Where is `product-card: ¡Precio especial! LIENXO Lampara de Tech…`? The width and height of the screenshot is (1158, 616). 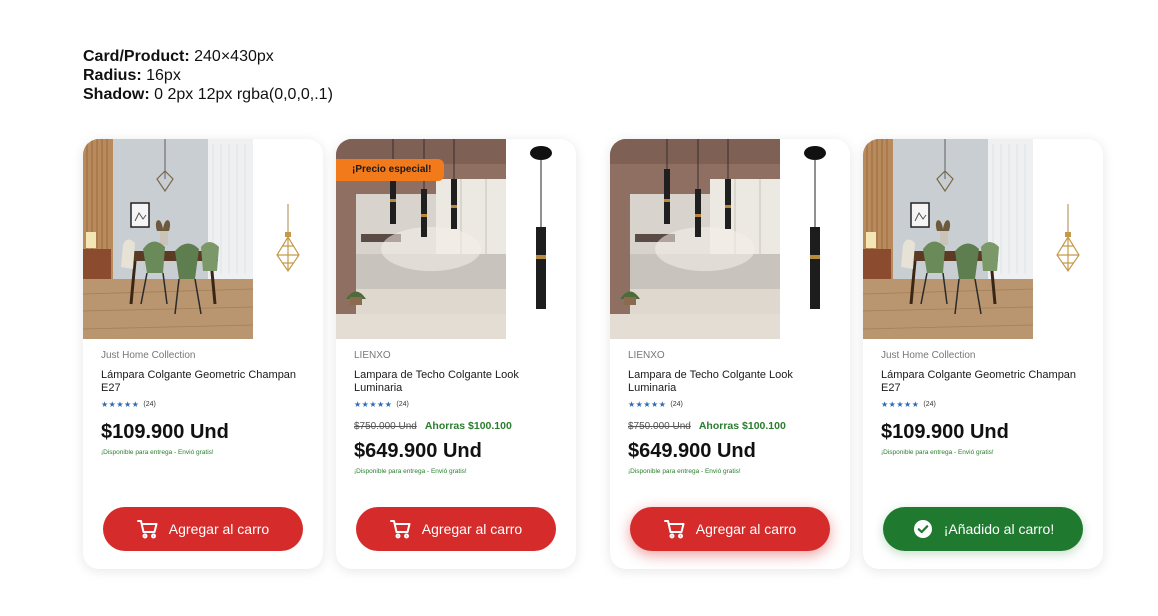
product-card: ¡Precio especial! LIENXO Lampara de Tech… is located at coordinates (456, 354).